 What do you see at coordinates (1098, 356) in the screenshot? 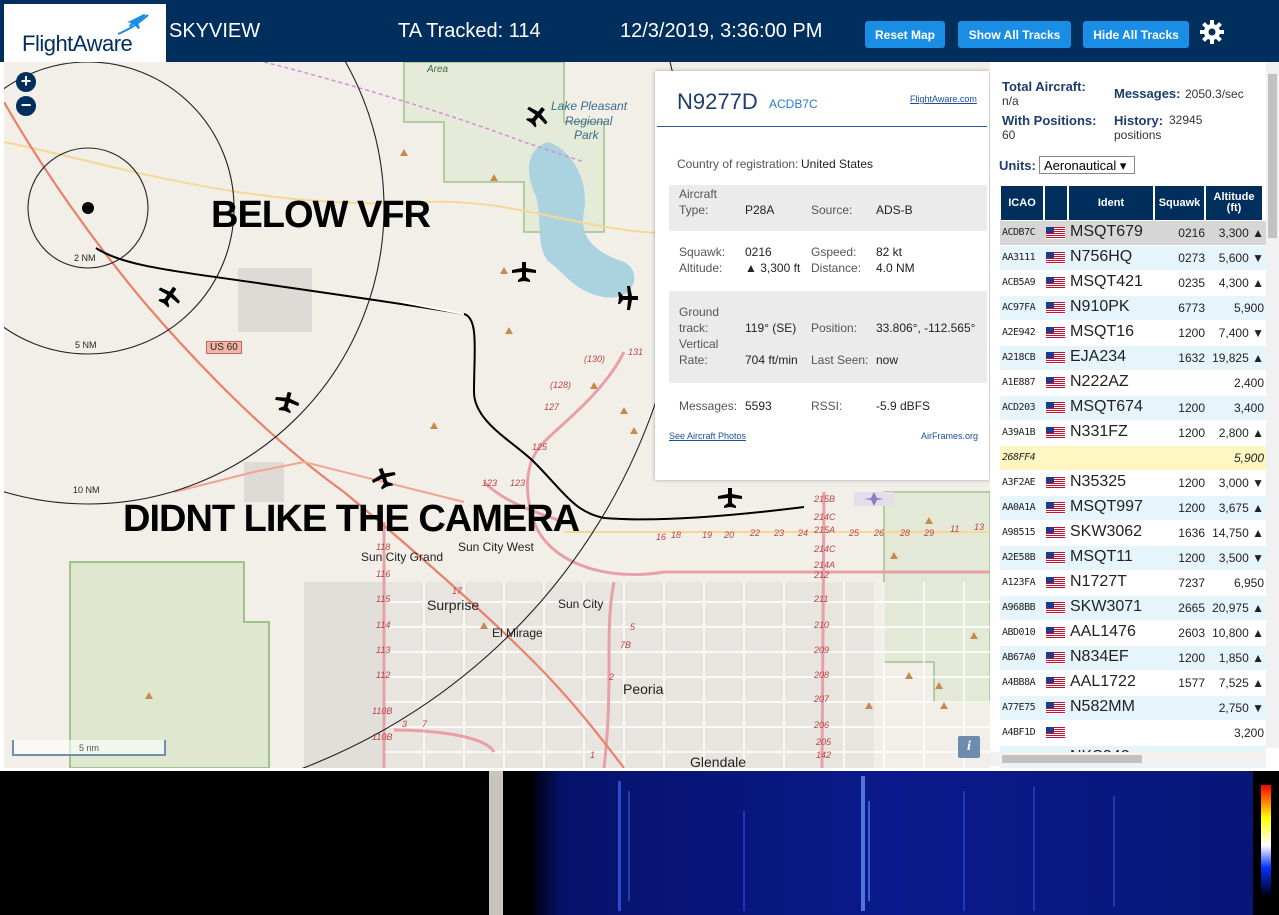
I see `cell-ident: EJA234` at bounding box center [1098, 356].